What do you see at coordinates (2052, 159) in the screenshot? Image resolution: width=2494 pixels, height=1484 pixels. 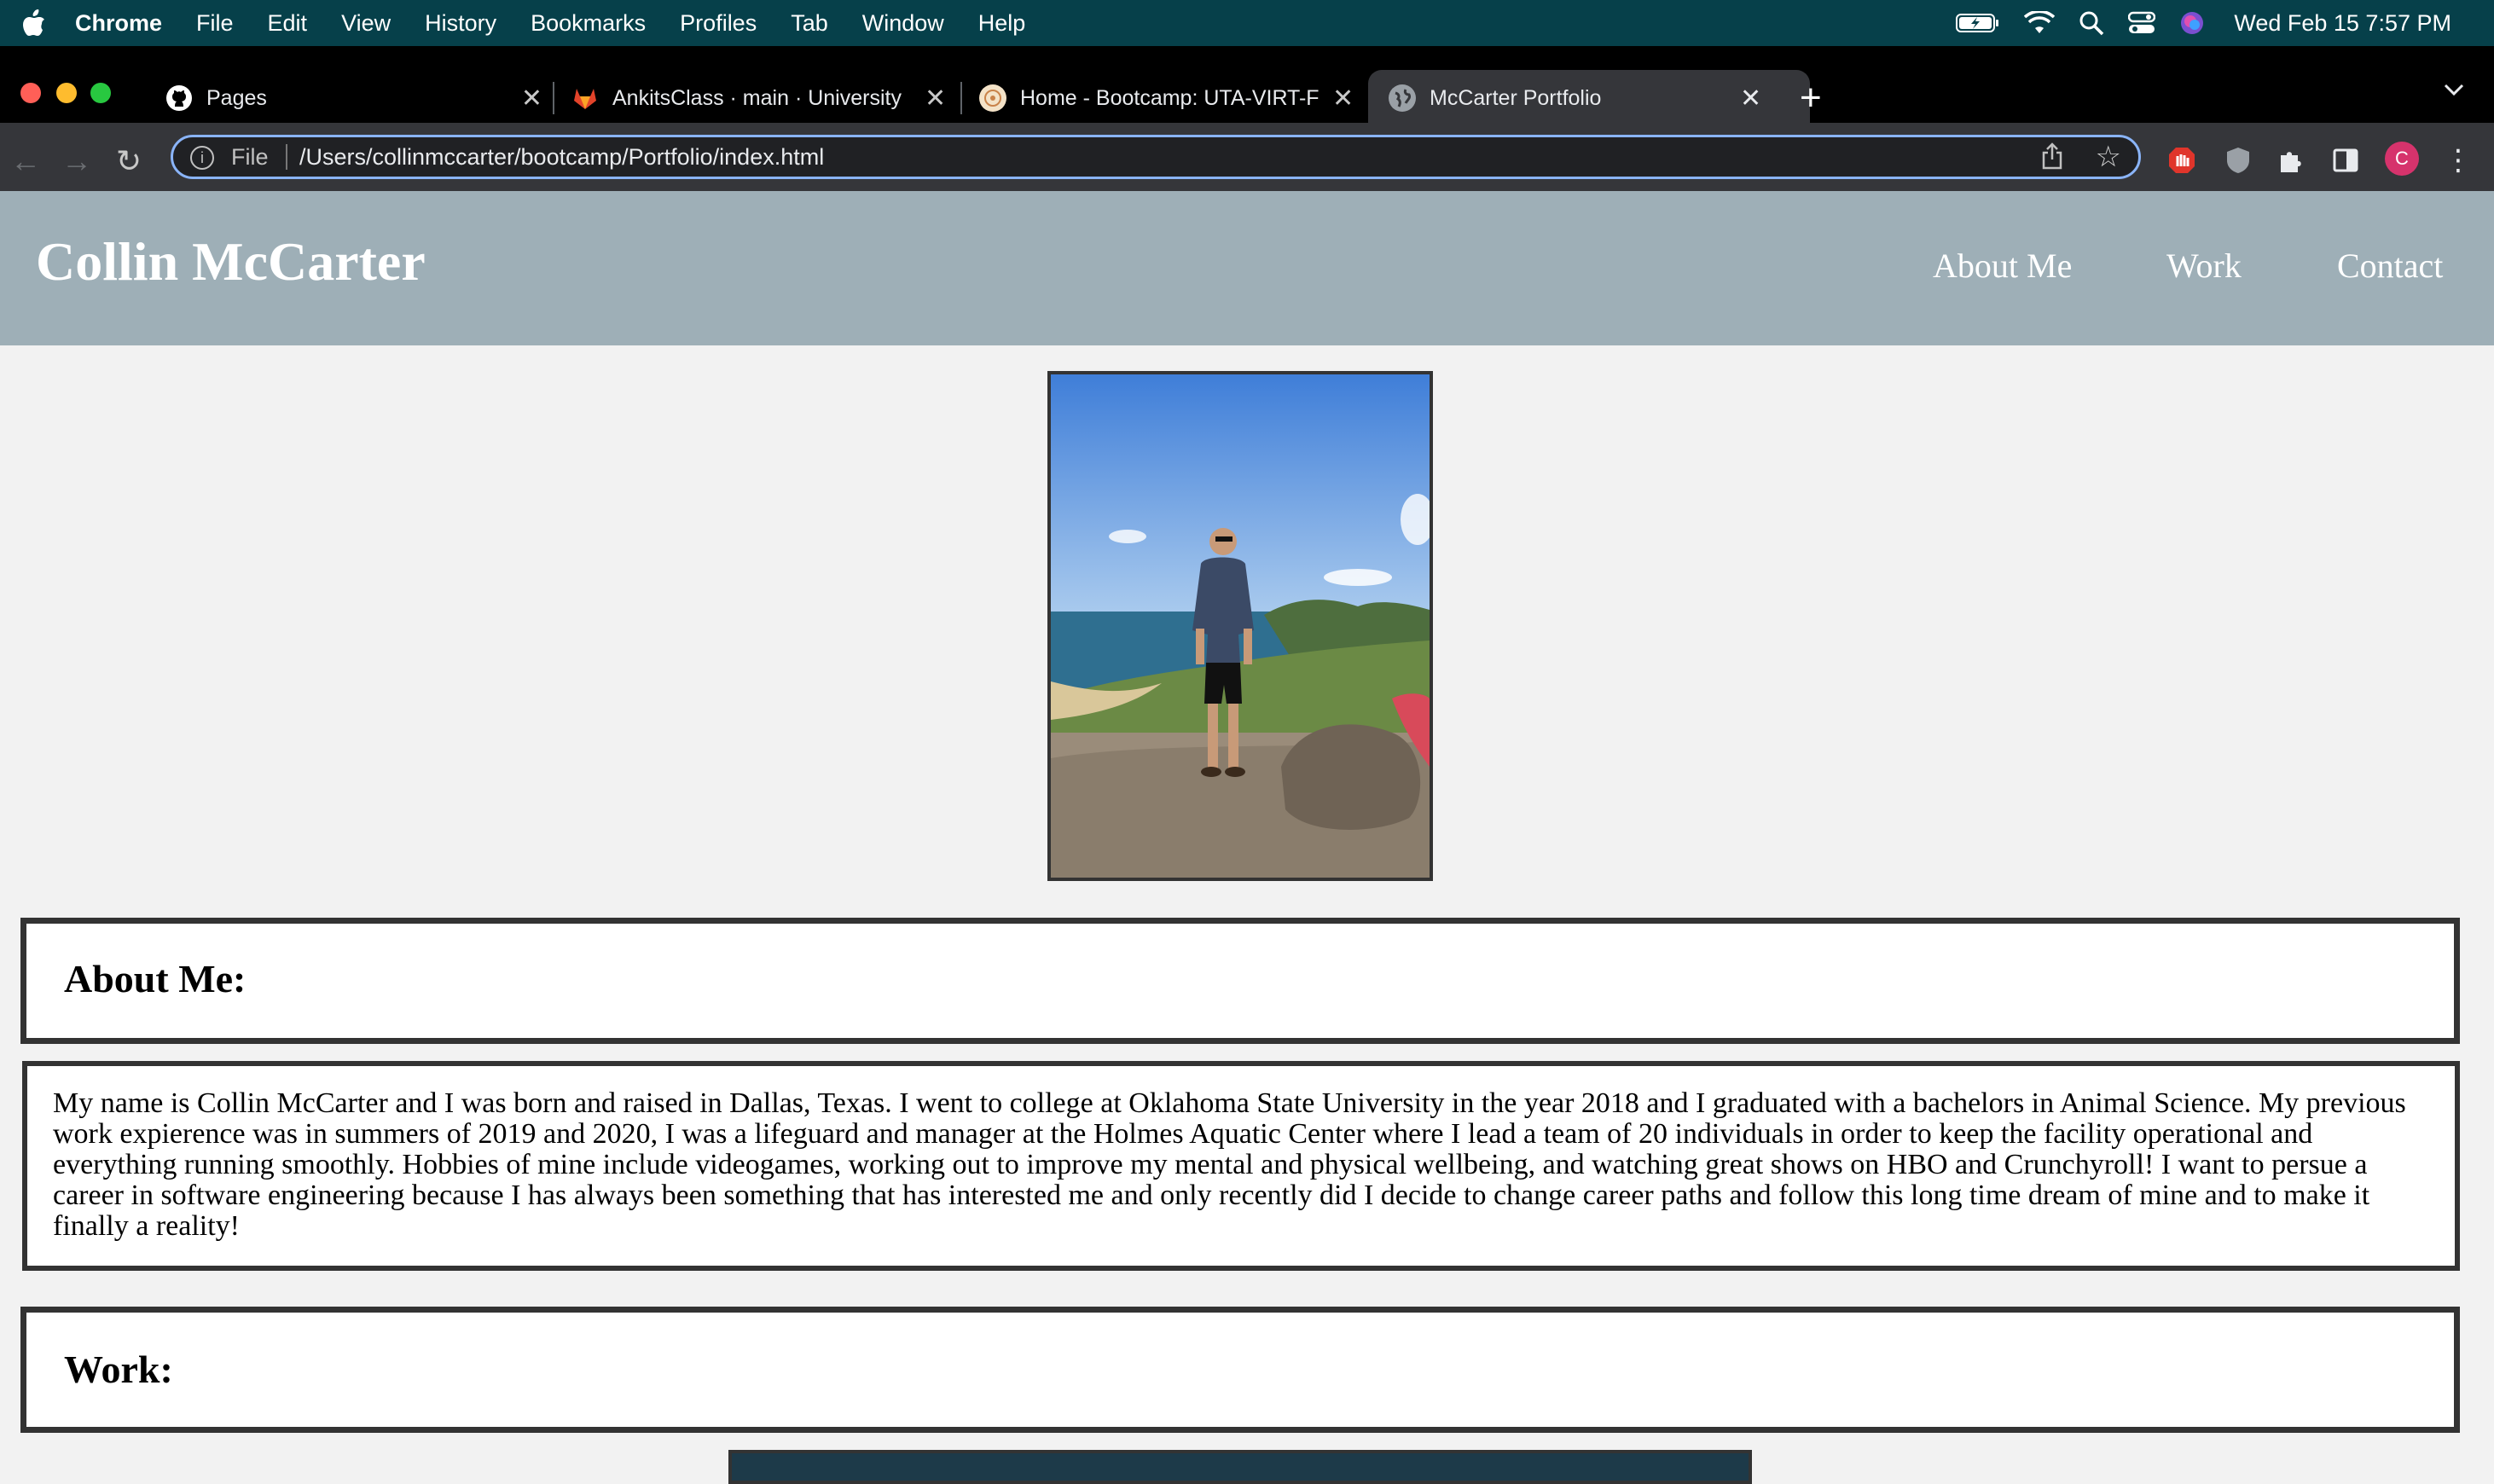 I see `share-icon` at bounding box center [2052, 159].